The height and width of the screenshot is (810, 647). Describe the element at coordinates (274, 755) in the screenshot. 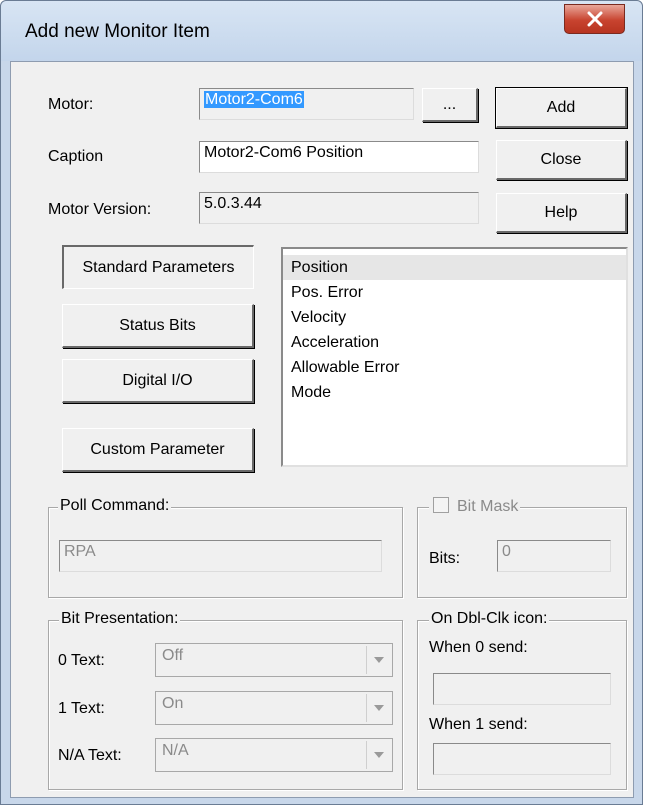

I see `na-text-combo: N/A` at that location.